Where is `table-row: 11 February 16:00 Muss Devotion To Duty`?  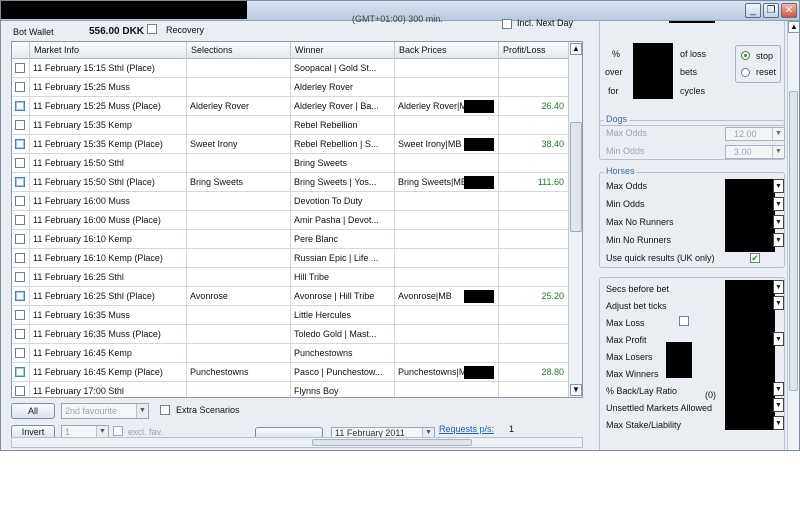
table-row: 11 February 16:00 Muss Devotion To Duty is located at coordinates (290, 201).